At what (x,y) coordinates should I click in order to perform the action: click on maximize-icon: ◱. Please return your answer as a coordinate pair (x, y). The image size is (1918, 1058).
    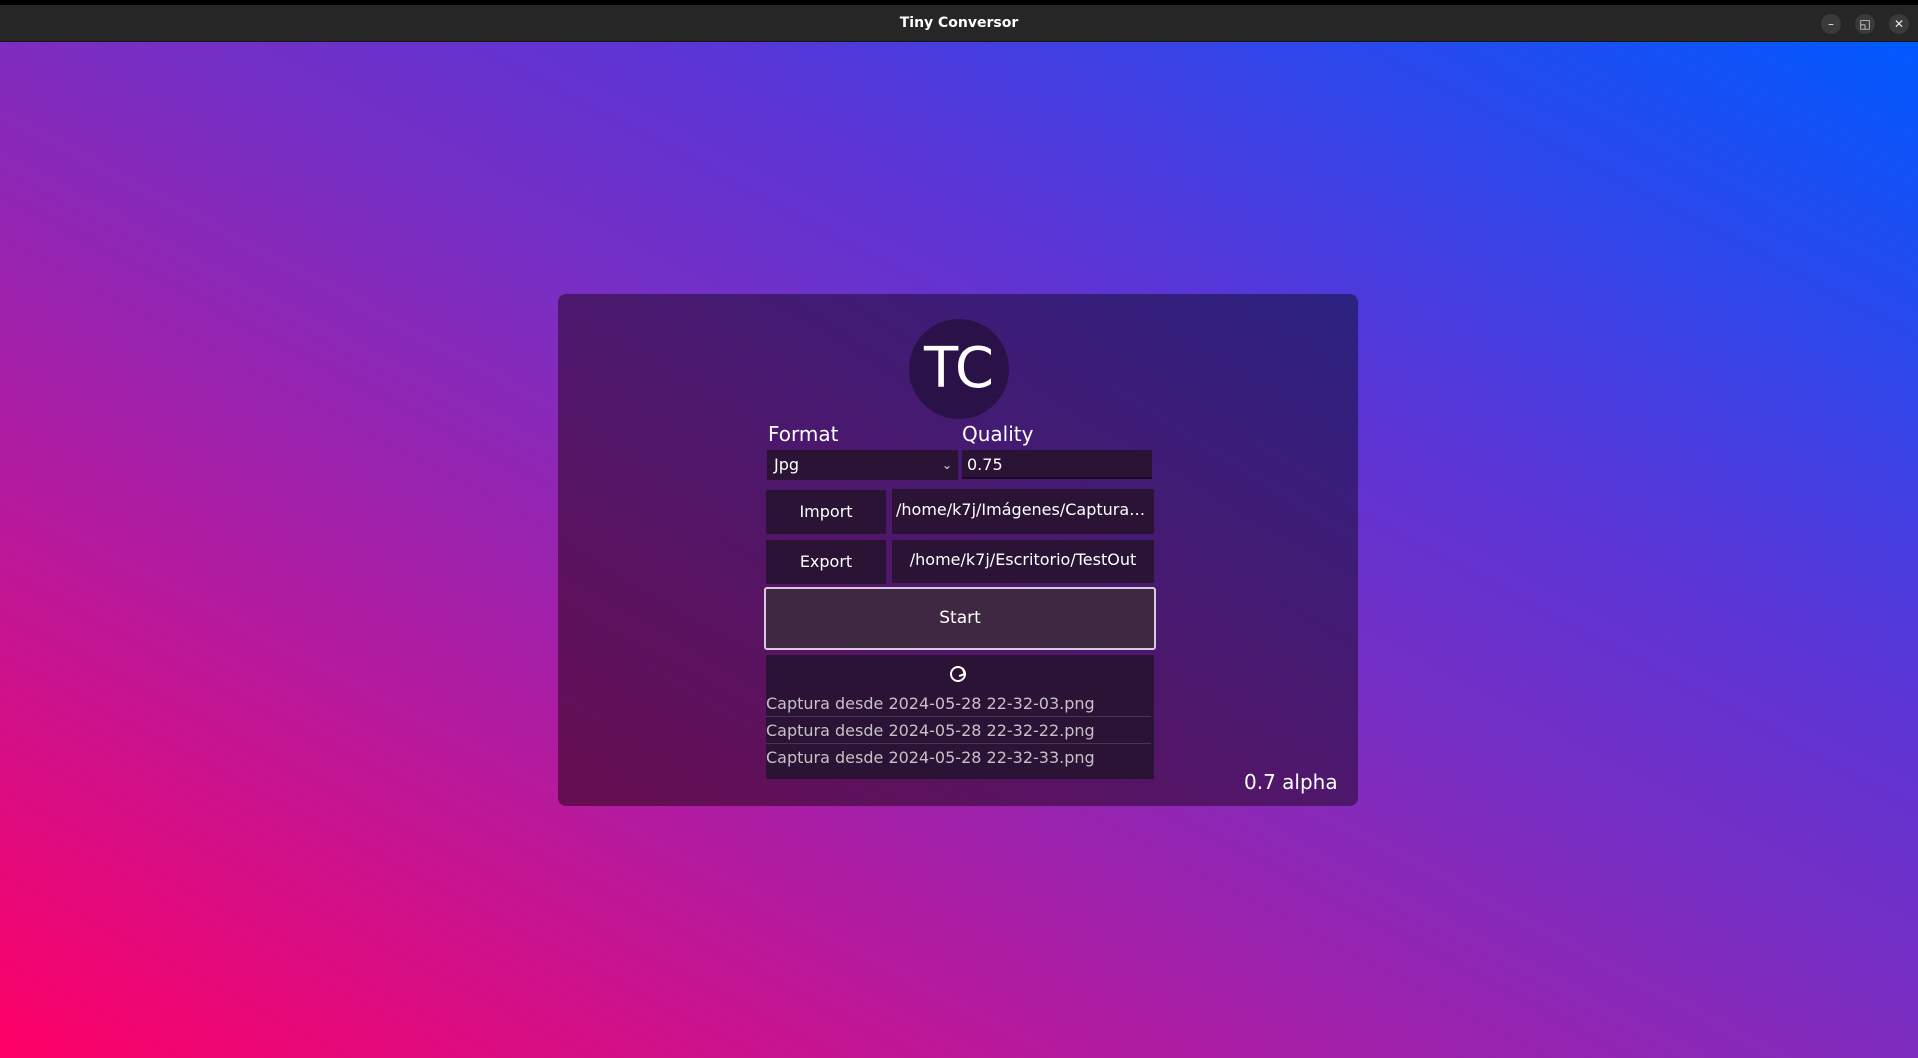
    Looking at the image, I should click on (1865, 24).